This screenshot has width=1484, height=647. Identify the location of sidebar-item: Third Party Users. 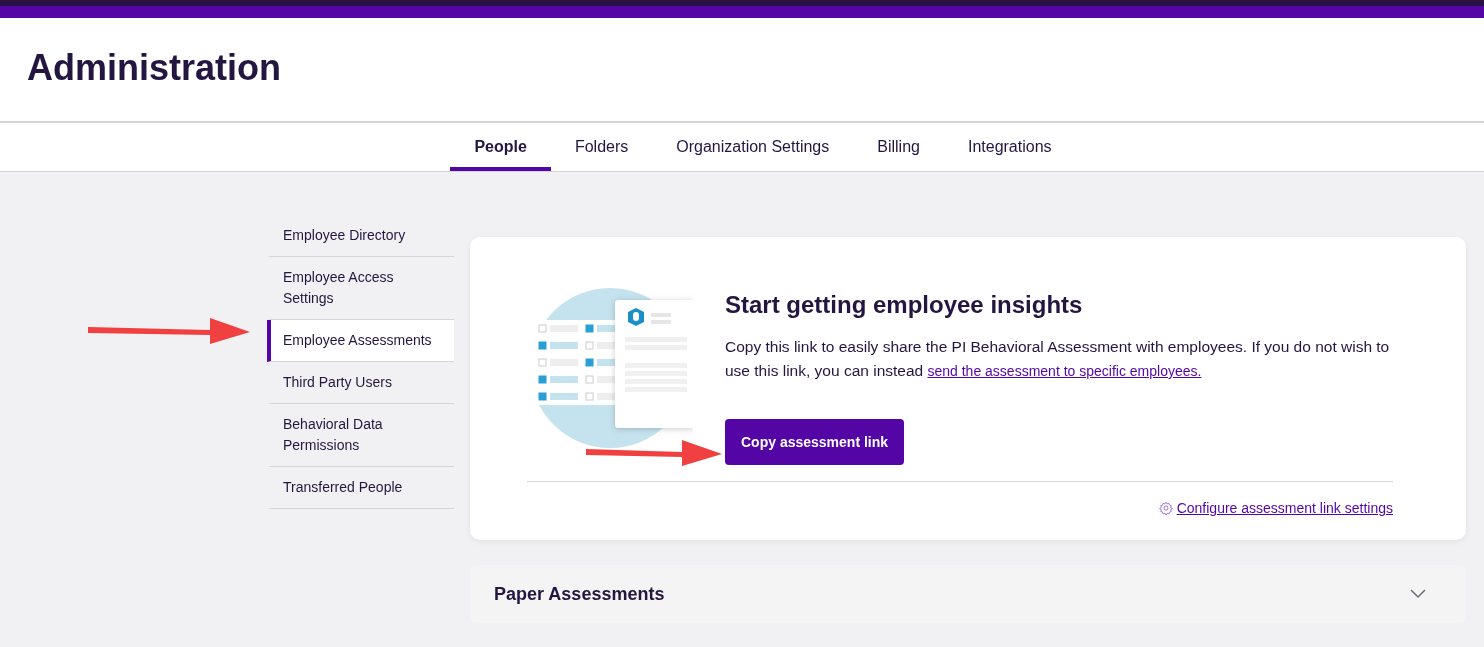
(360, 383).